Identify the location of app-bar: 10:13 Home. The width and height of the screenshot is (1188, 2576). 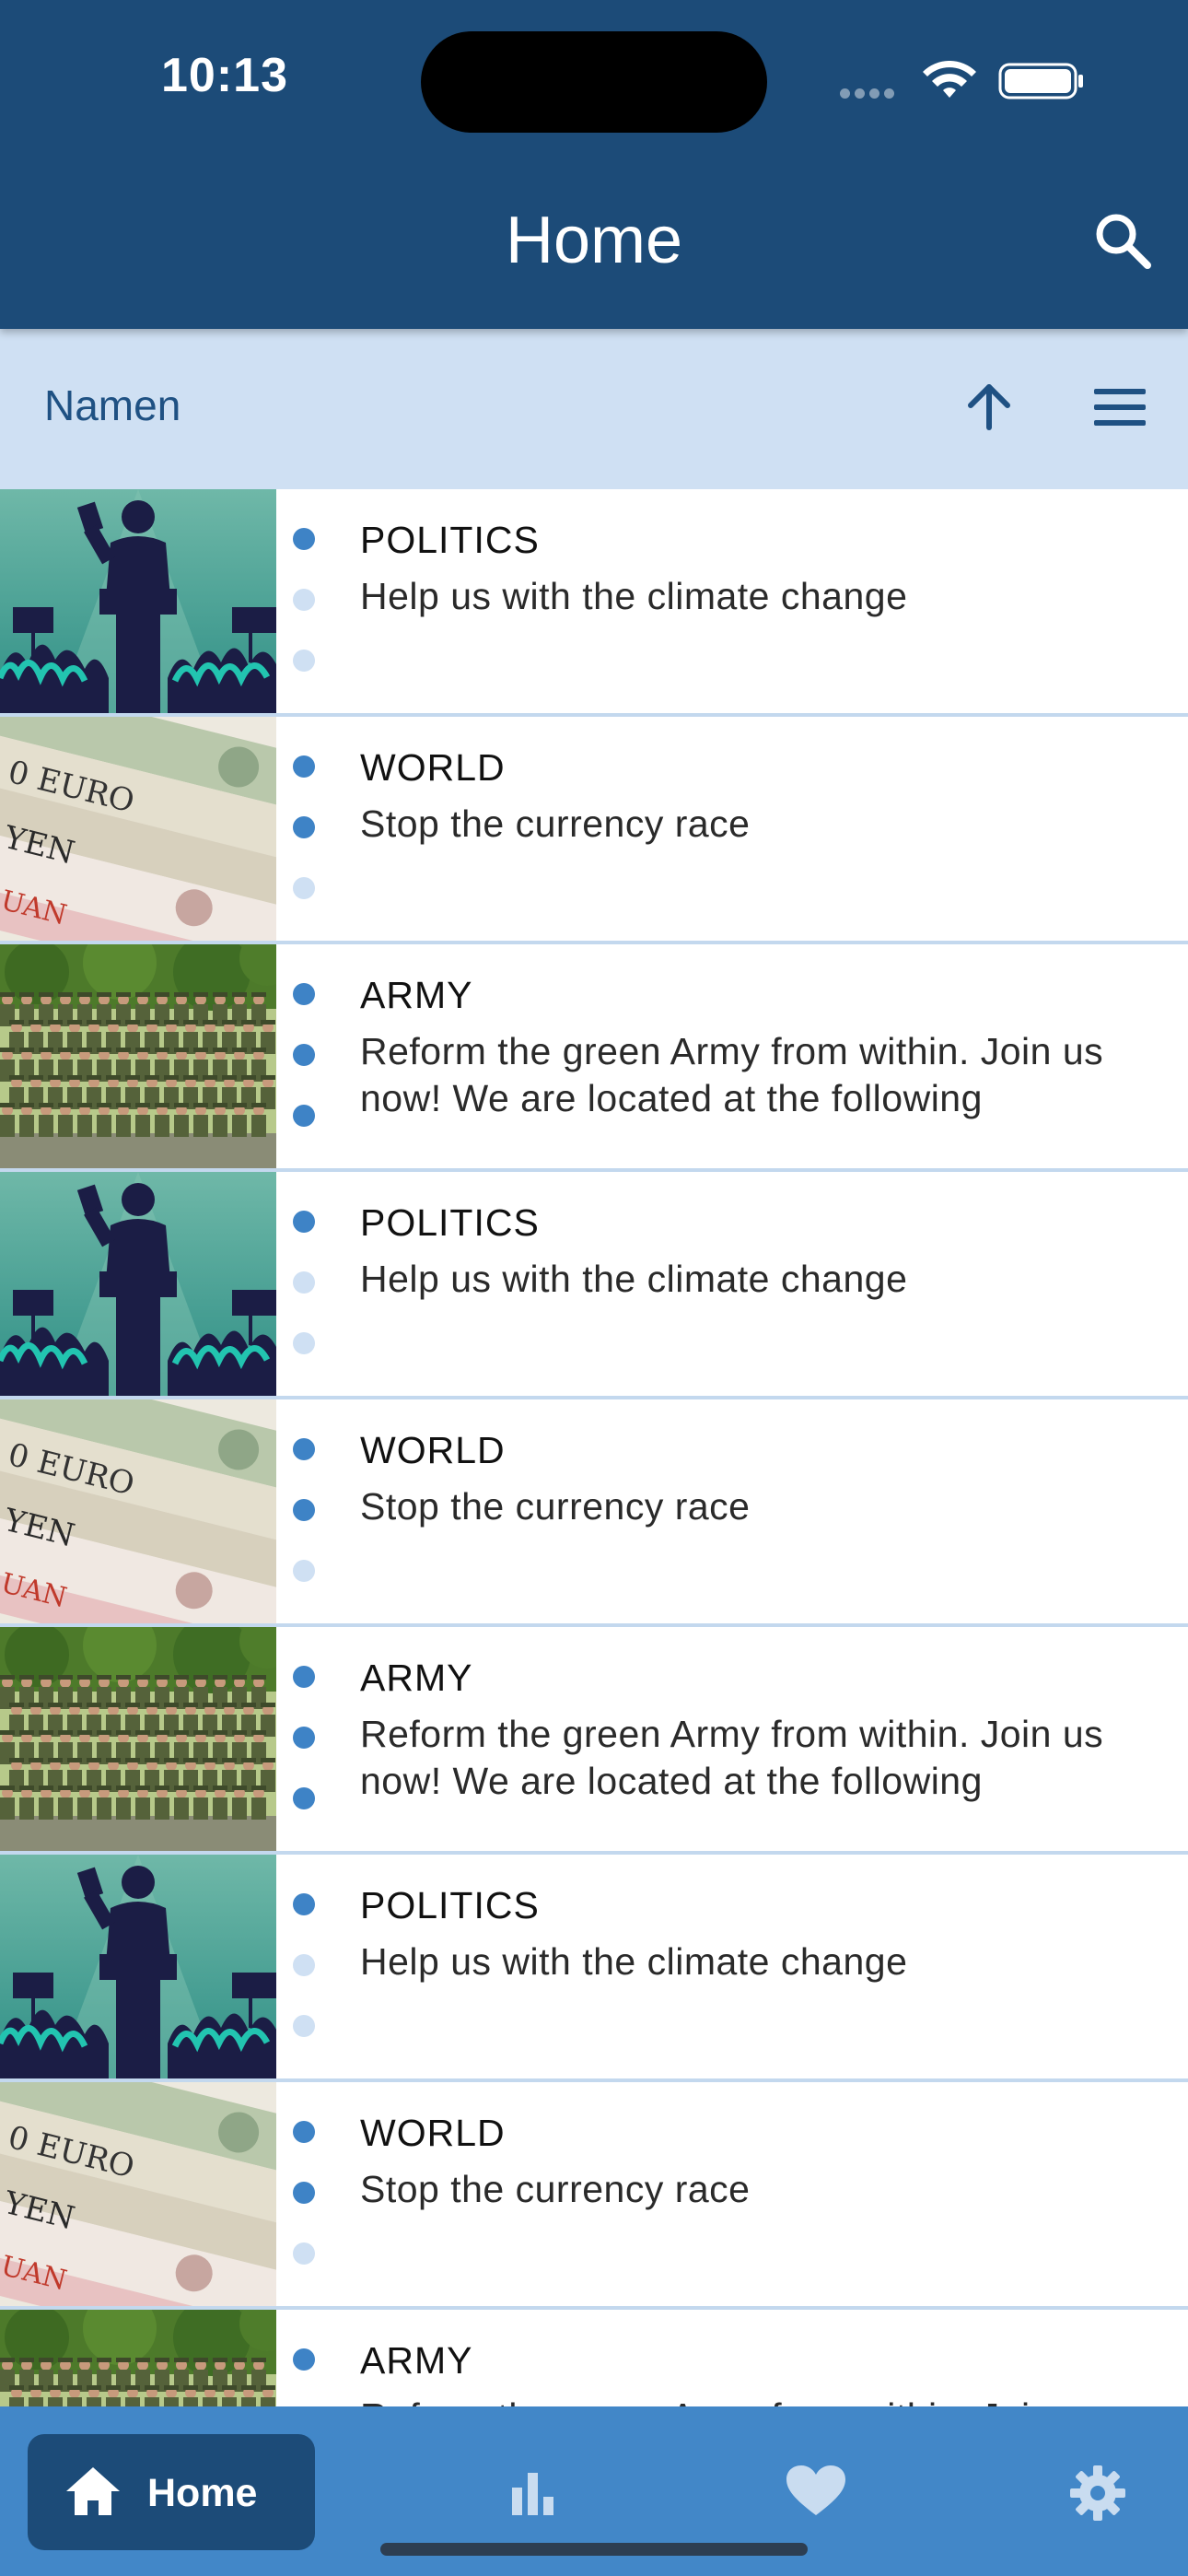
(594, 164).